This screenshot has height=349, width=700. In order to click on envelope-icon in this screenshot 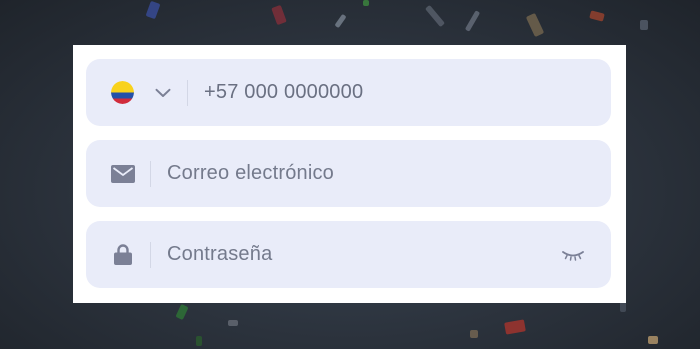, I will do `click(123, 173)`.